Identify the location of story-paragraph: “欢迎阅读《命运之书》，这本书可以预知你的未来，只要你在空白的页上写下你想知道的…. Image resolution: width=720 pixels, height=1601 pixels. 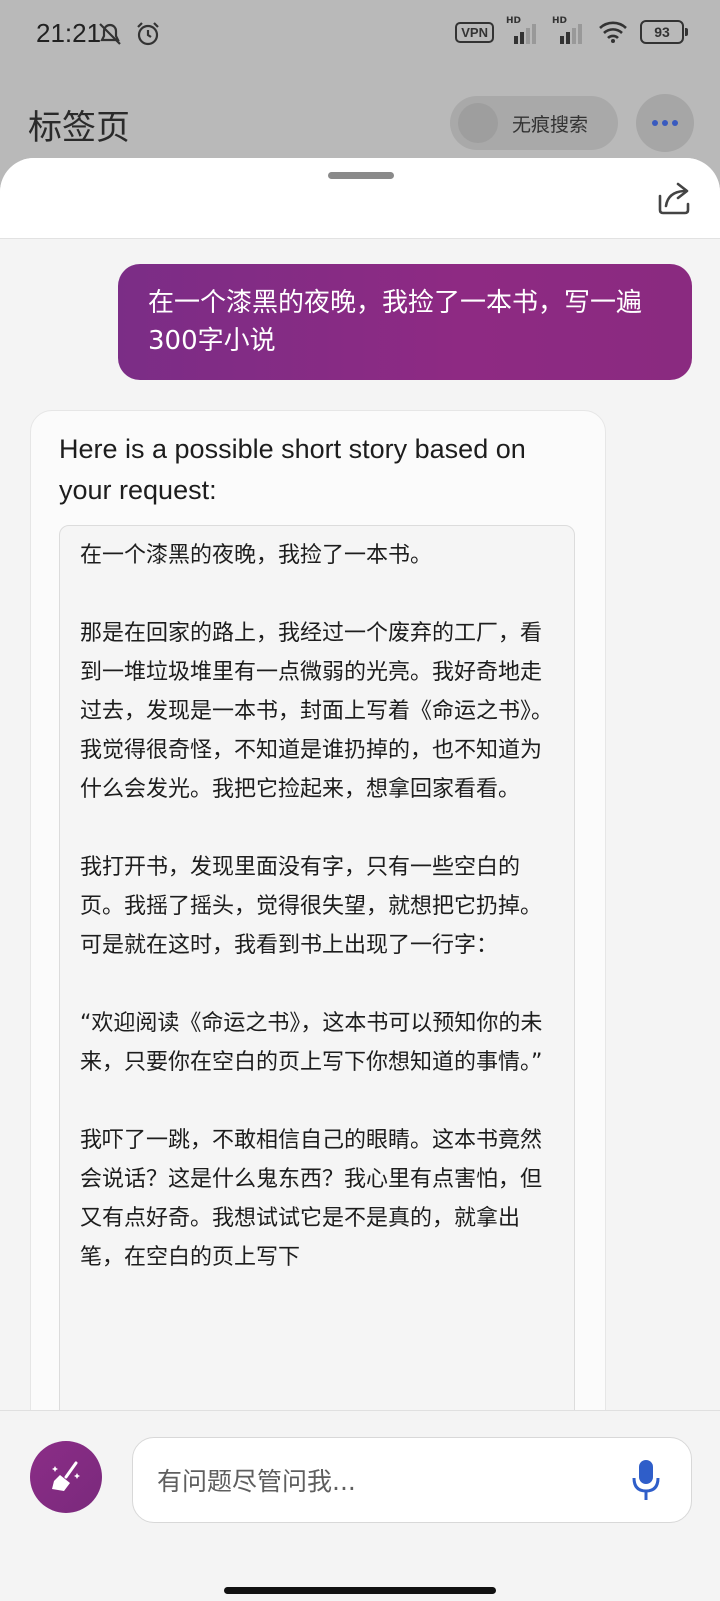
(311, 1043).